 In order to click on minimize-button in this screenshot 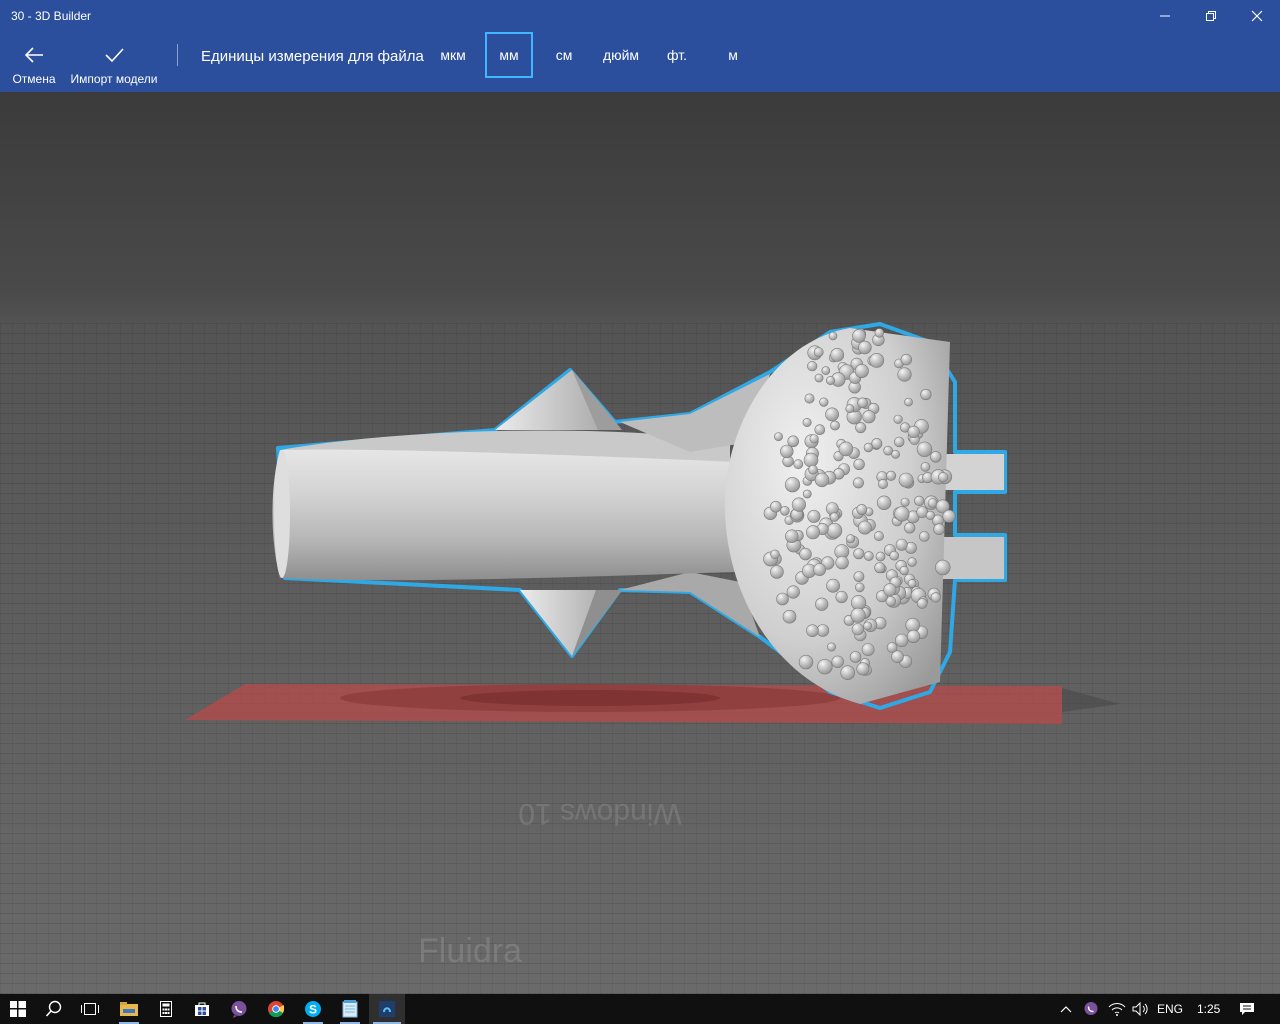, I will do `click(1165, 16)`.